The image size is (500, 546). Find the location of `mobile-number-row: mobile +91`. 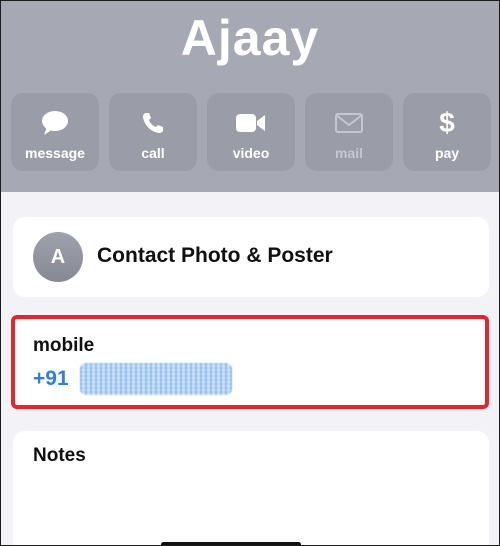

mobile-number-row: mobile +91 is located at coordinates (251, 362).